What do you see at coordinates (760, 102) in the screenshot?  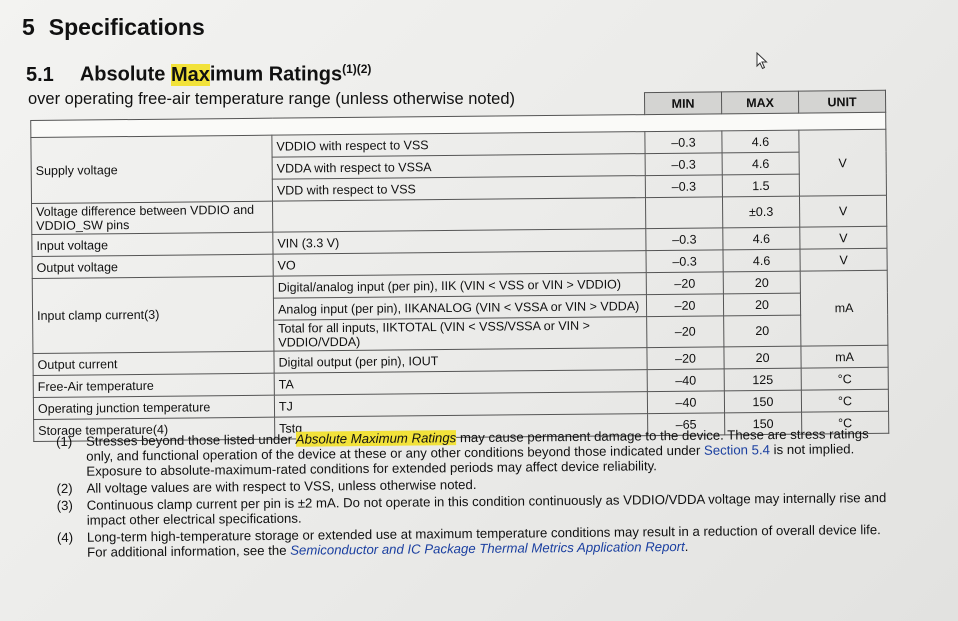 I see `header-max: MAX` at bounding box center [760, 102].